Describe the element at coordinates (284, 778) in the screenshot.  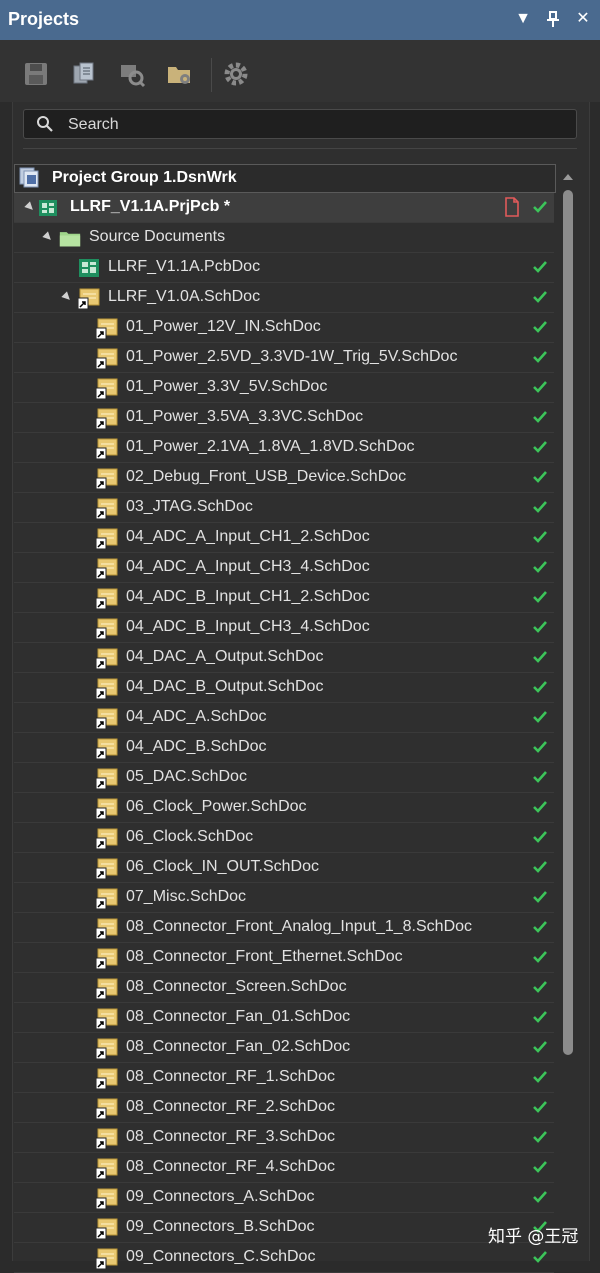
I see `tree-row-schematic: 05_DAC.SchDoc` at that location.